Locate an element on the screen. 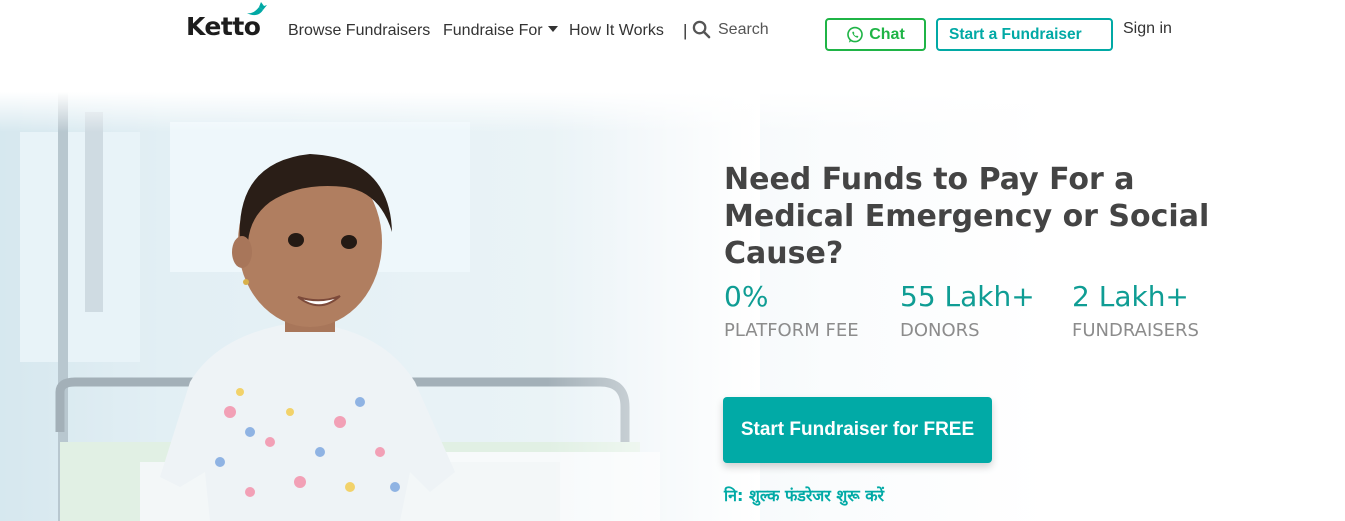  nav-fundraise-for-label: Fundraise For is located at coordinates (493, 30).